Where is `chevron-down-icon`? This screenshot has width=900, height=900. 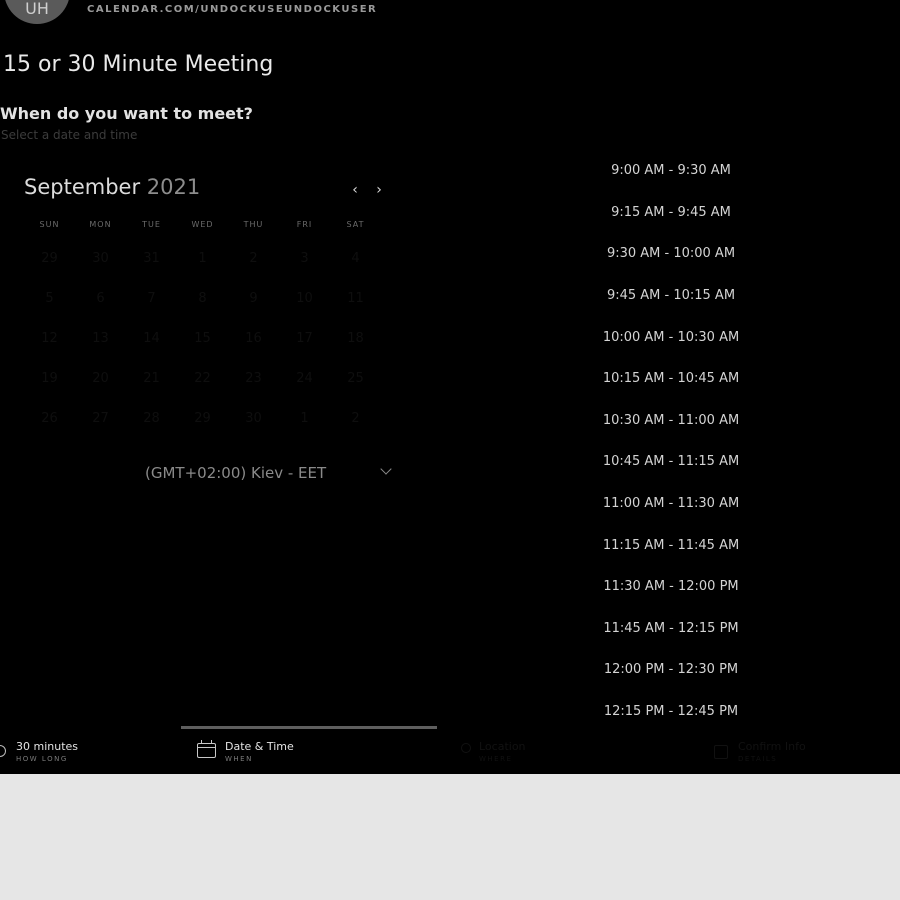
chevron-down-icon is located at coordinates (386, 472).